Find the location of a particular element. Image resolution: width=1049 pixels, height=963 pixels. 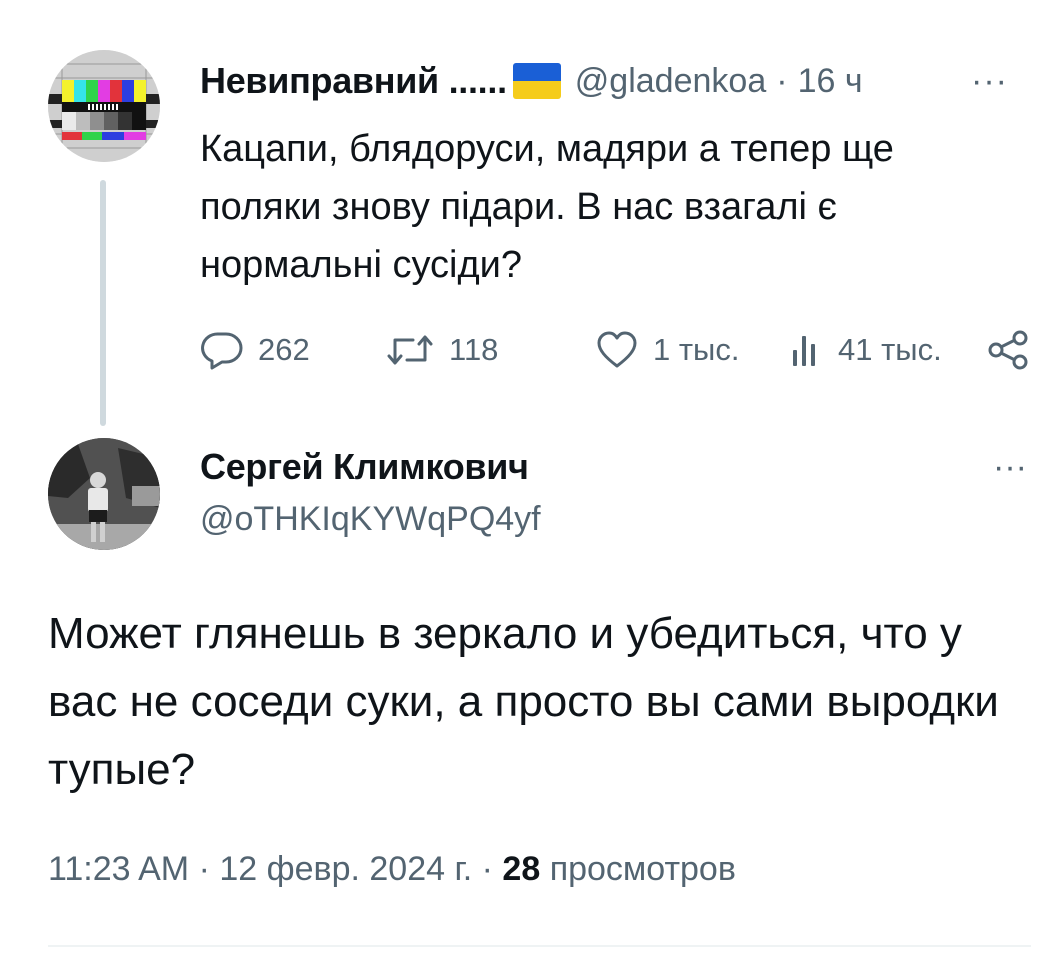

reply-more-options-icon: ··· is located at coordinates (1010, 467).